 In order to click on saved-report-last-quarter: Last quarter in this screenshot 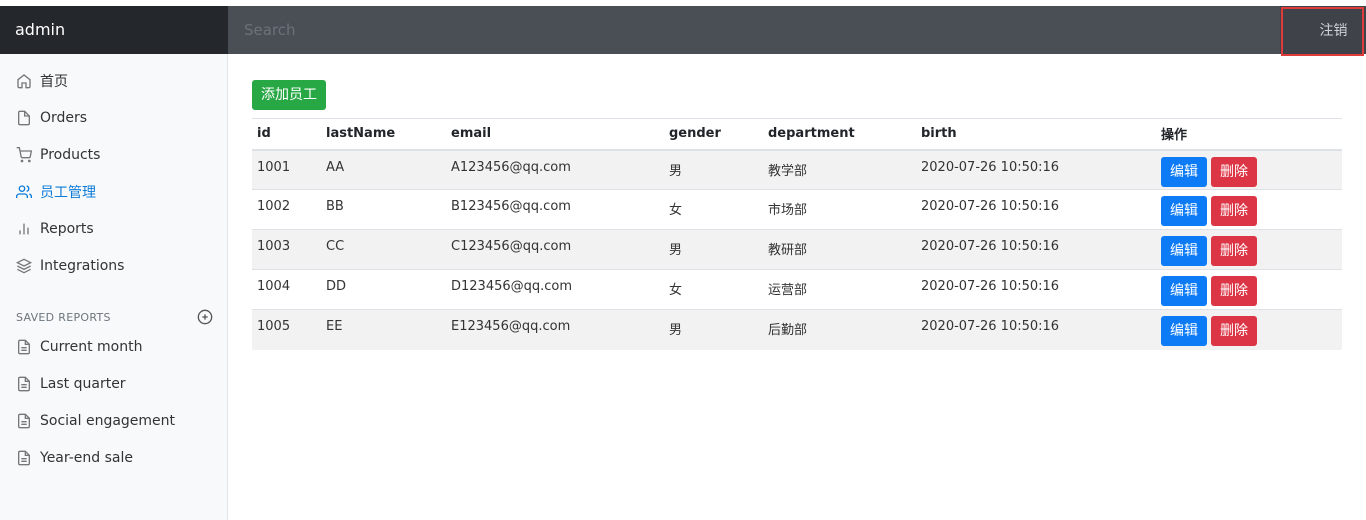, I will do `click(71, 384)`.